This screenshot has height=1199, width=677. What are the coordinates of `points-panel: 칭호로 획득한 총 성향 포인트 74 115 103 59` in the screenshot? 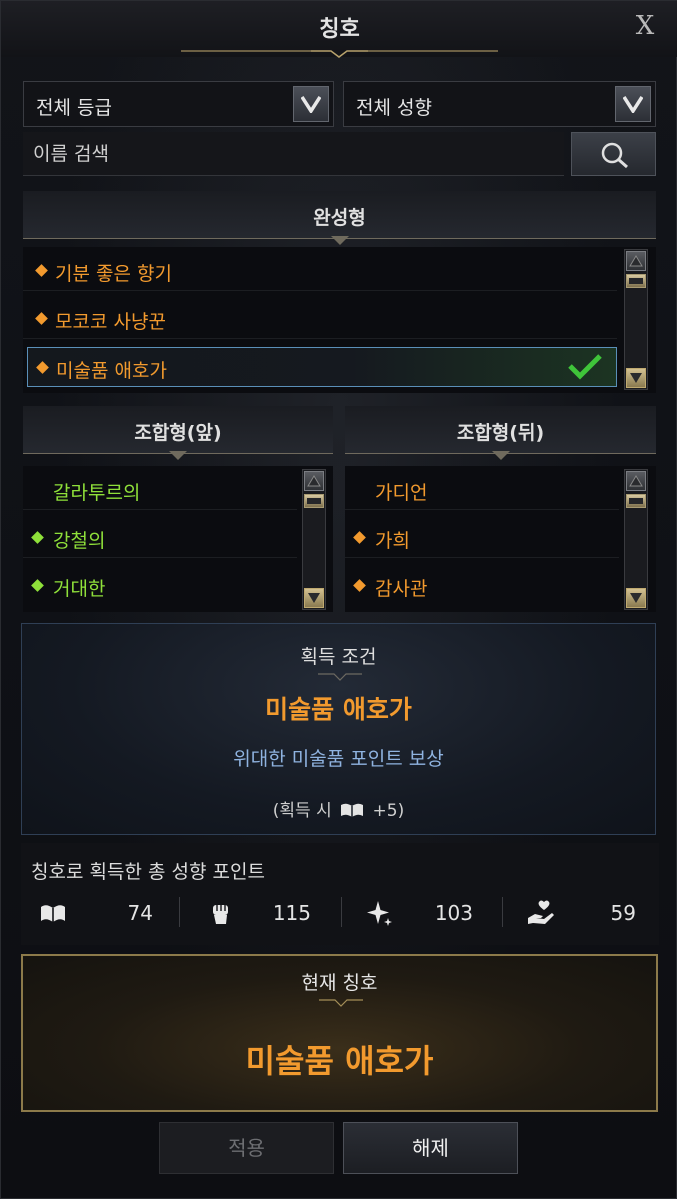 It's located at (340, 894).